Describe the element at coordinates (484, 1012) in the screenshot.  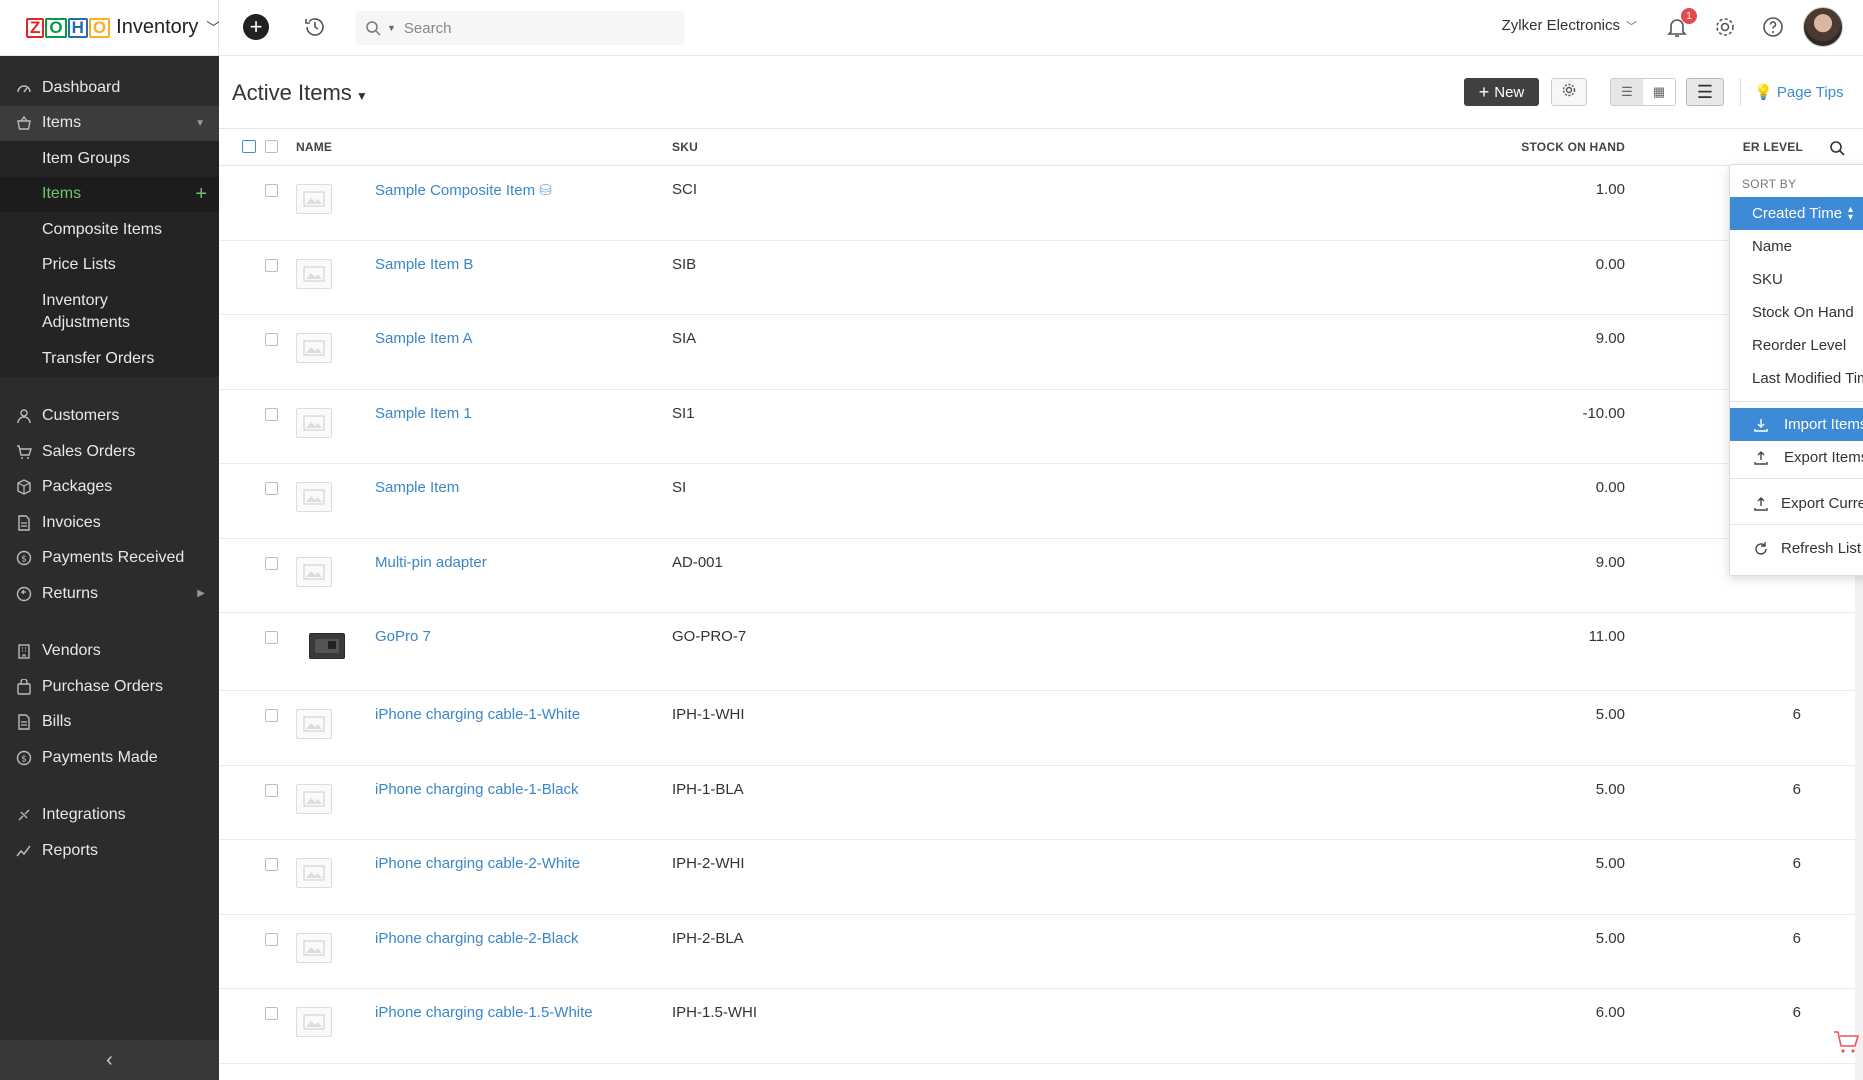
I see `item-name-link: iPhone charging cable-1.5-White` at that location.